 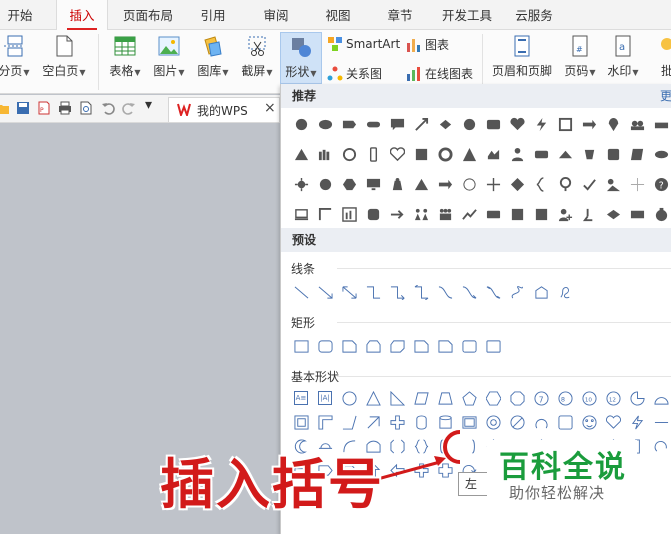 I want to click on basic-shape: 12, so click(x=613, y=398).